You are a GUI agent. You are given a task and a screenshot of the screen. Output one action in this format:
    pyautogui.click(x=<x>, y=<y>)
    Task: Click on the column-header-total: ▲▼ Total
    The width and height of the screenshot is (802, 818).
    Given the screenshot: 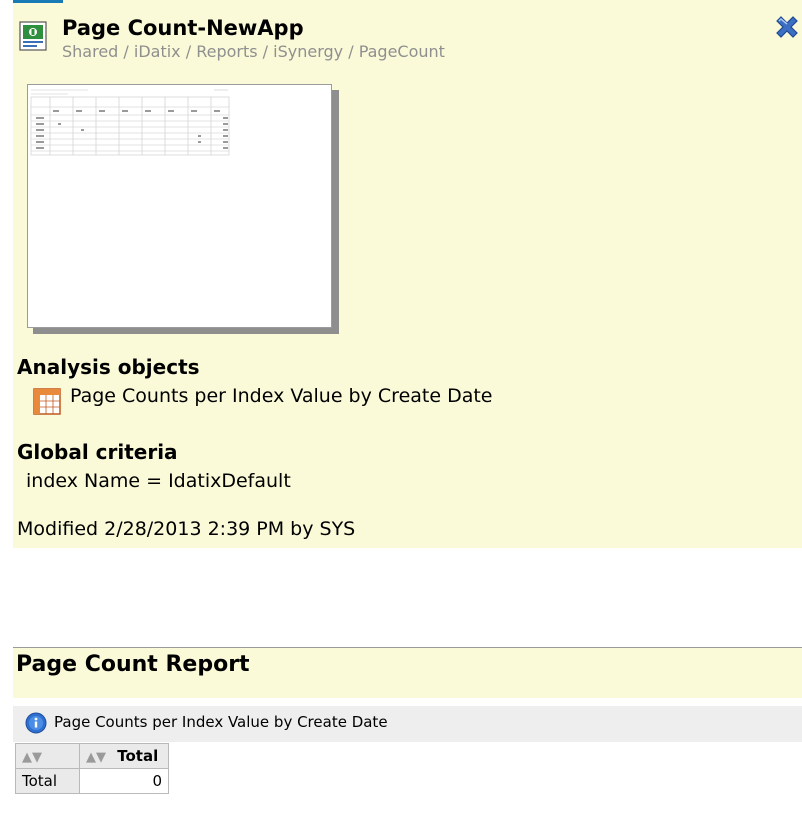 What is the action you would take?
    pyautogui.click(x=124, y=756)
    